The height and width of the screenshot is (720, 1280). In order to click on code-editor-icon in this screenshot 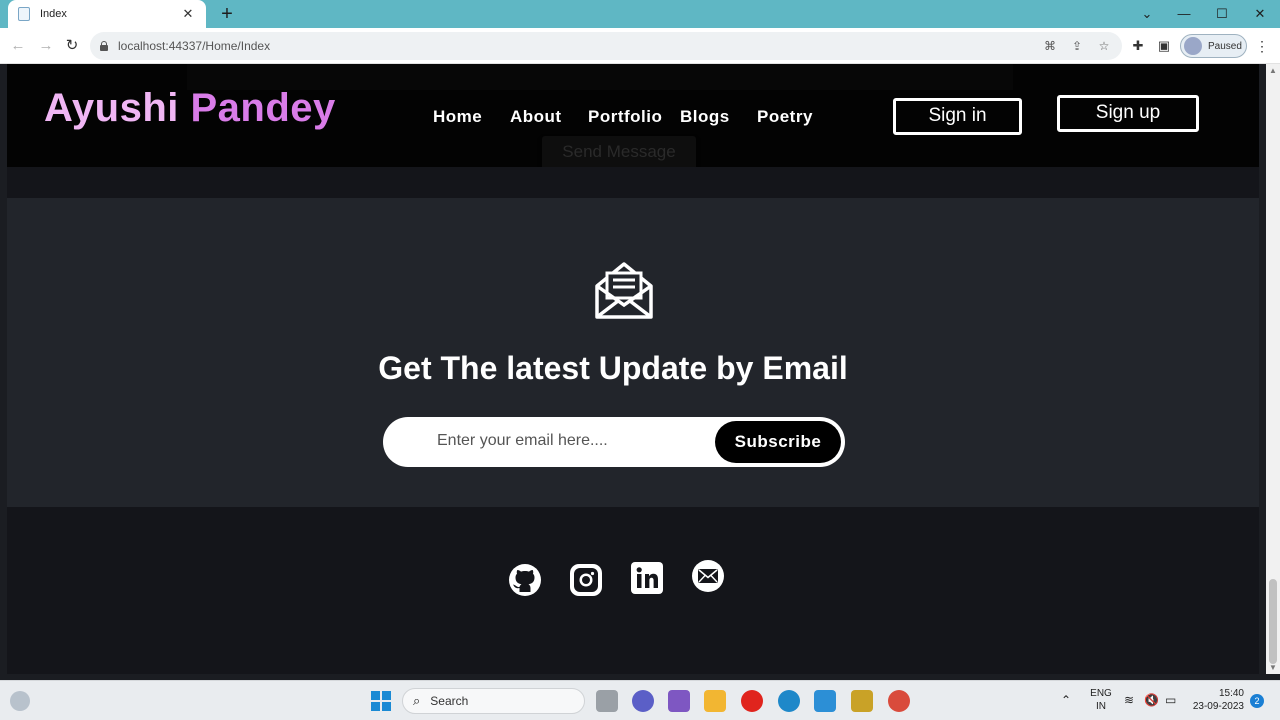, I will do `click(862, 701)`.